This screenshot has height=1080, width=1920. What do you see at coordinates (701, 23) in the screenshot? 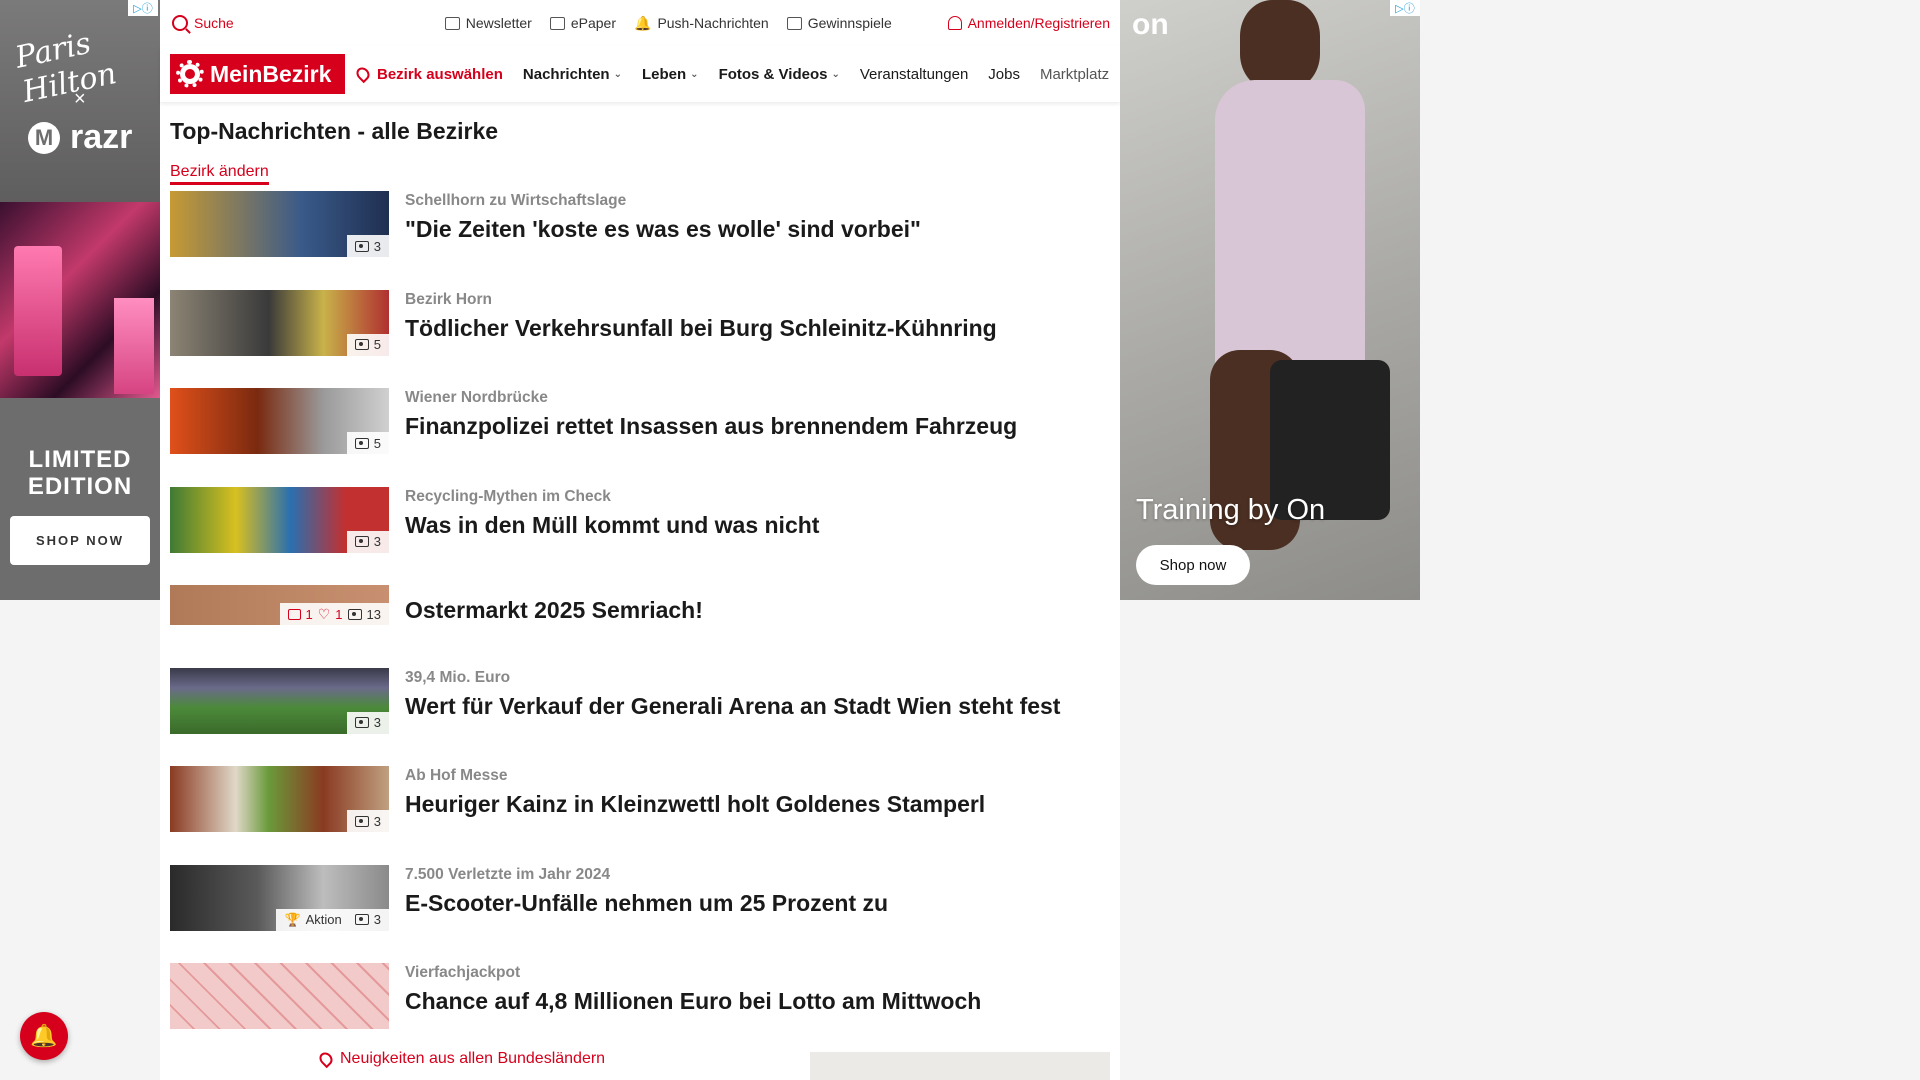
I see `push-notifications-link: 🔔 Push-Nachrichten` at bounding box center [701, 23].